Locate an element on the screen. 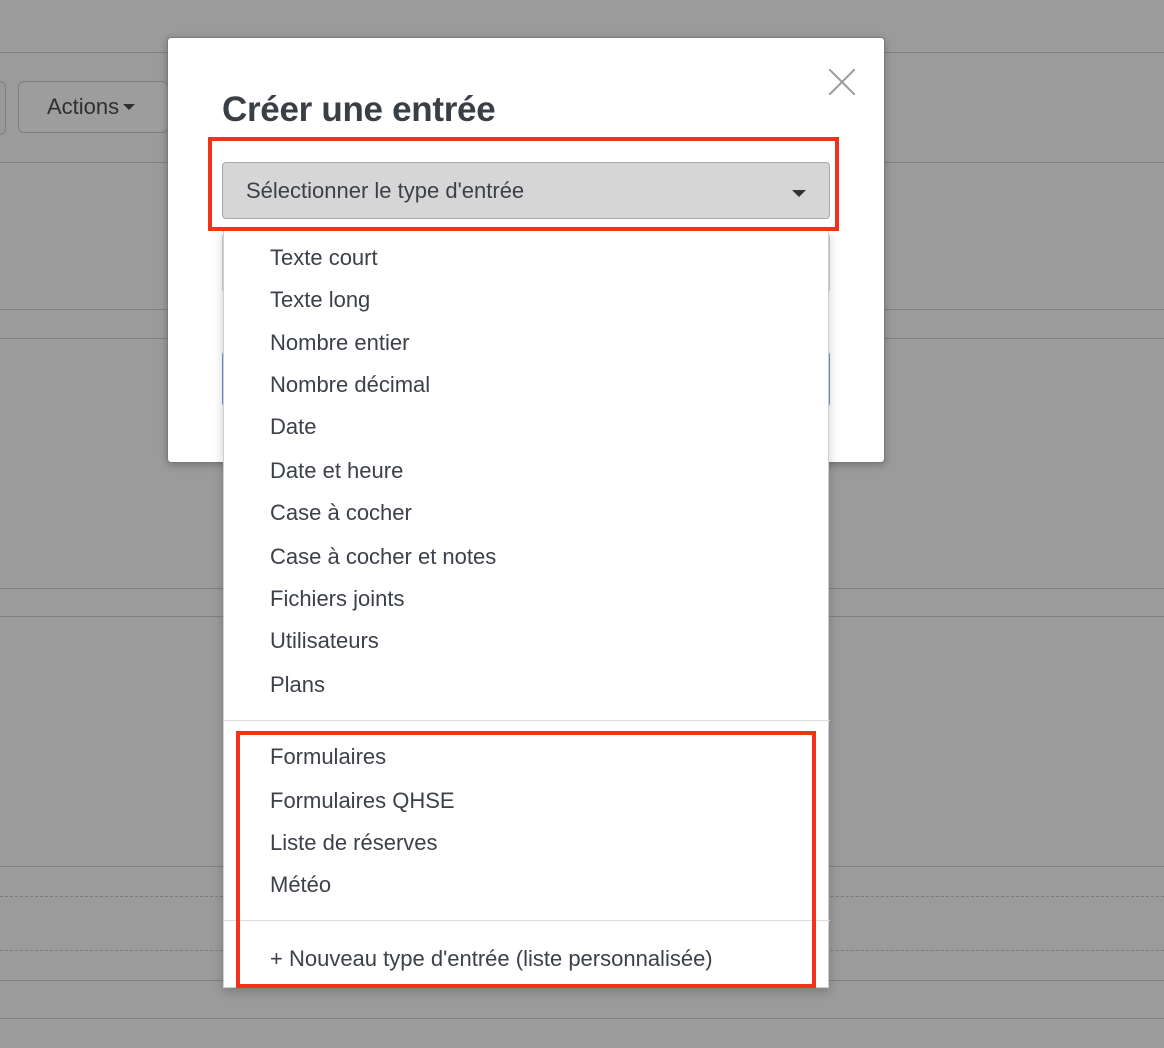 This screenshot has width=1164, height=1048. chevron-down-icon is located at coordinates (799, 193).